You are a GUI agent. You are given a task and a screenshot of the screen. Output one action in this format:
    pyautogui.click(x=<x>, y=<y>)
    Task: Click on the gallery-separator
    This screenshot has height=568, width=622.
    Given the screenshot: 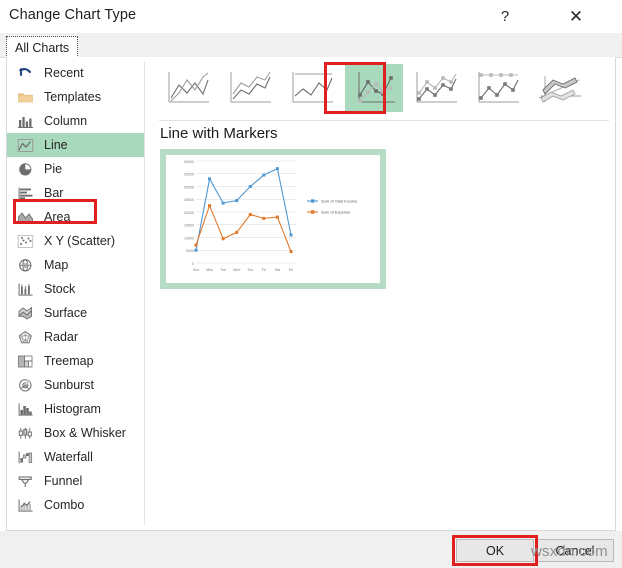 What is the action you would take?
    pyautogui.click(x=384, y=120)
    